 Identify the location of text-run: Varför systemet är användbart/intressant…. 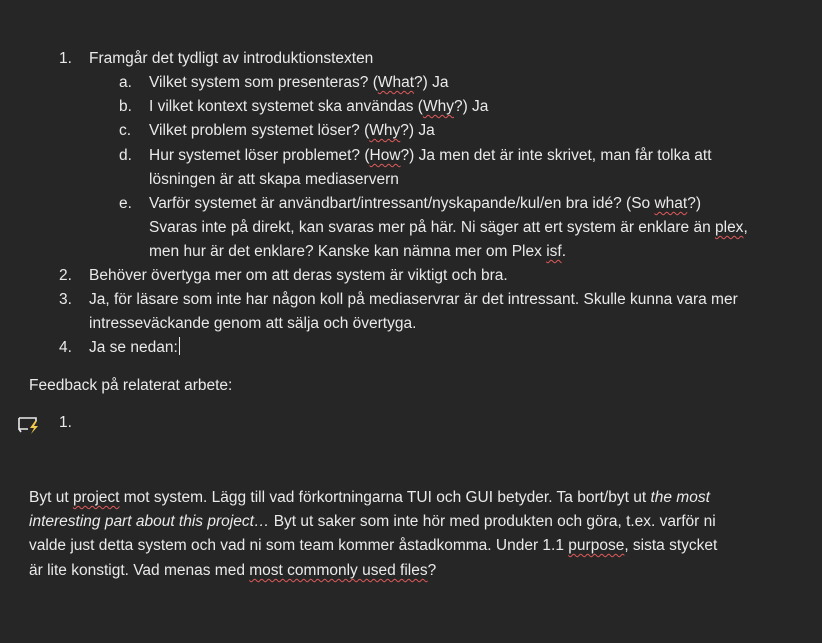
(402, 203).